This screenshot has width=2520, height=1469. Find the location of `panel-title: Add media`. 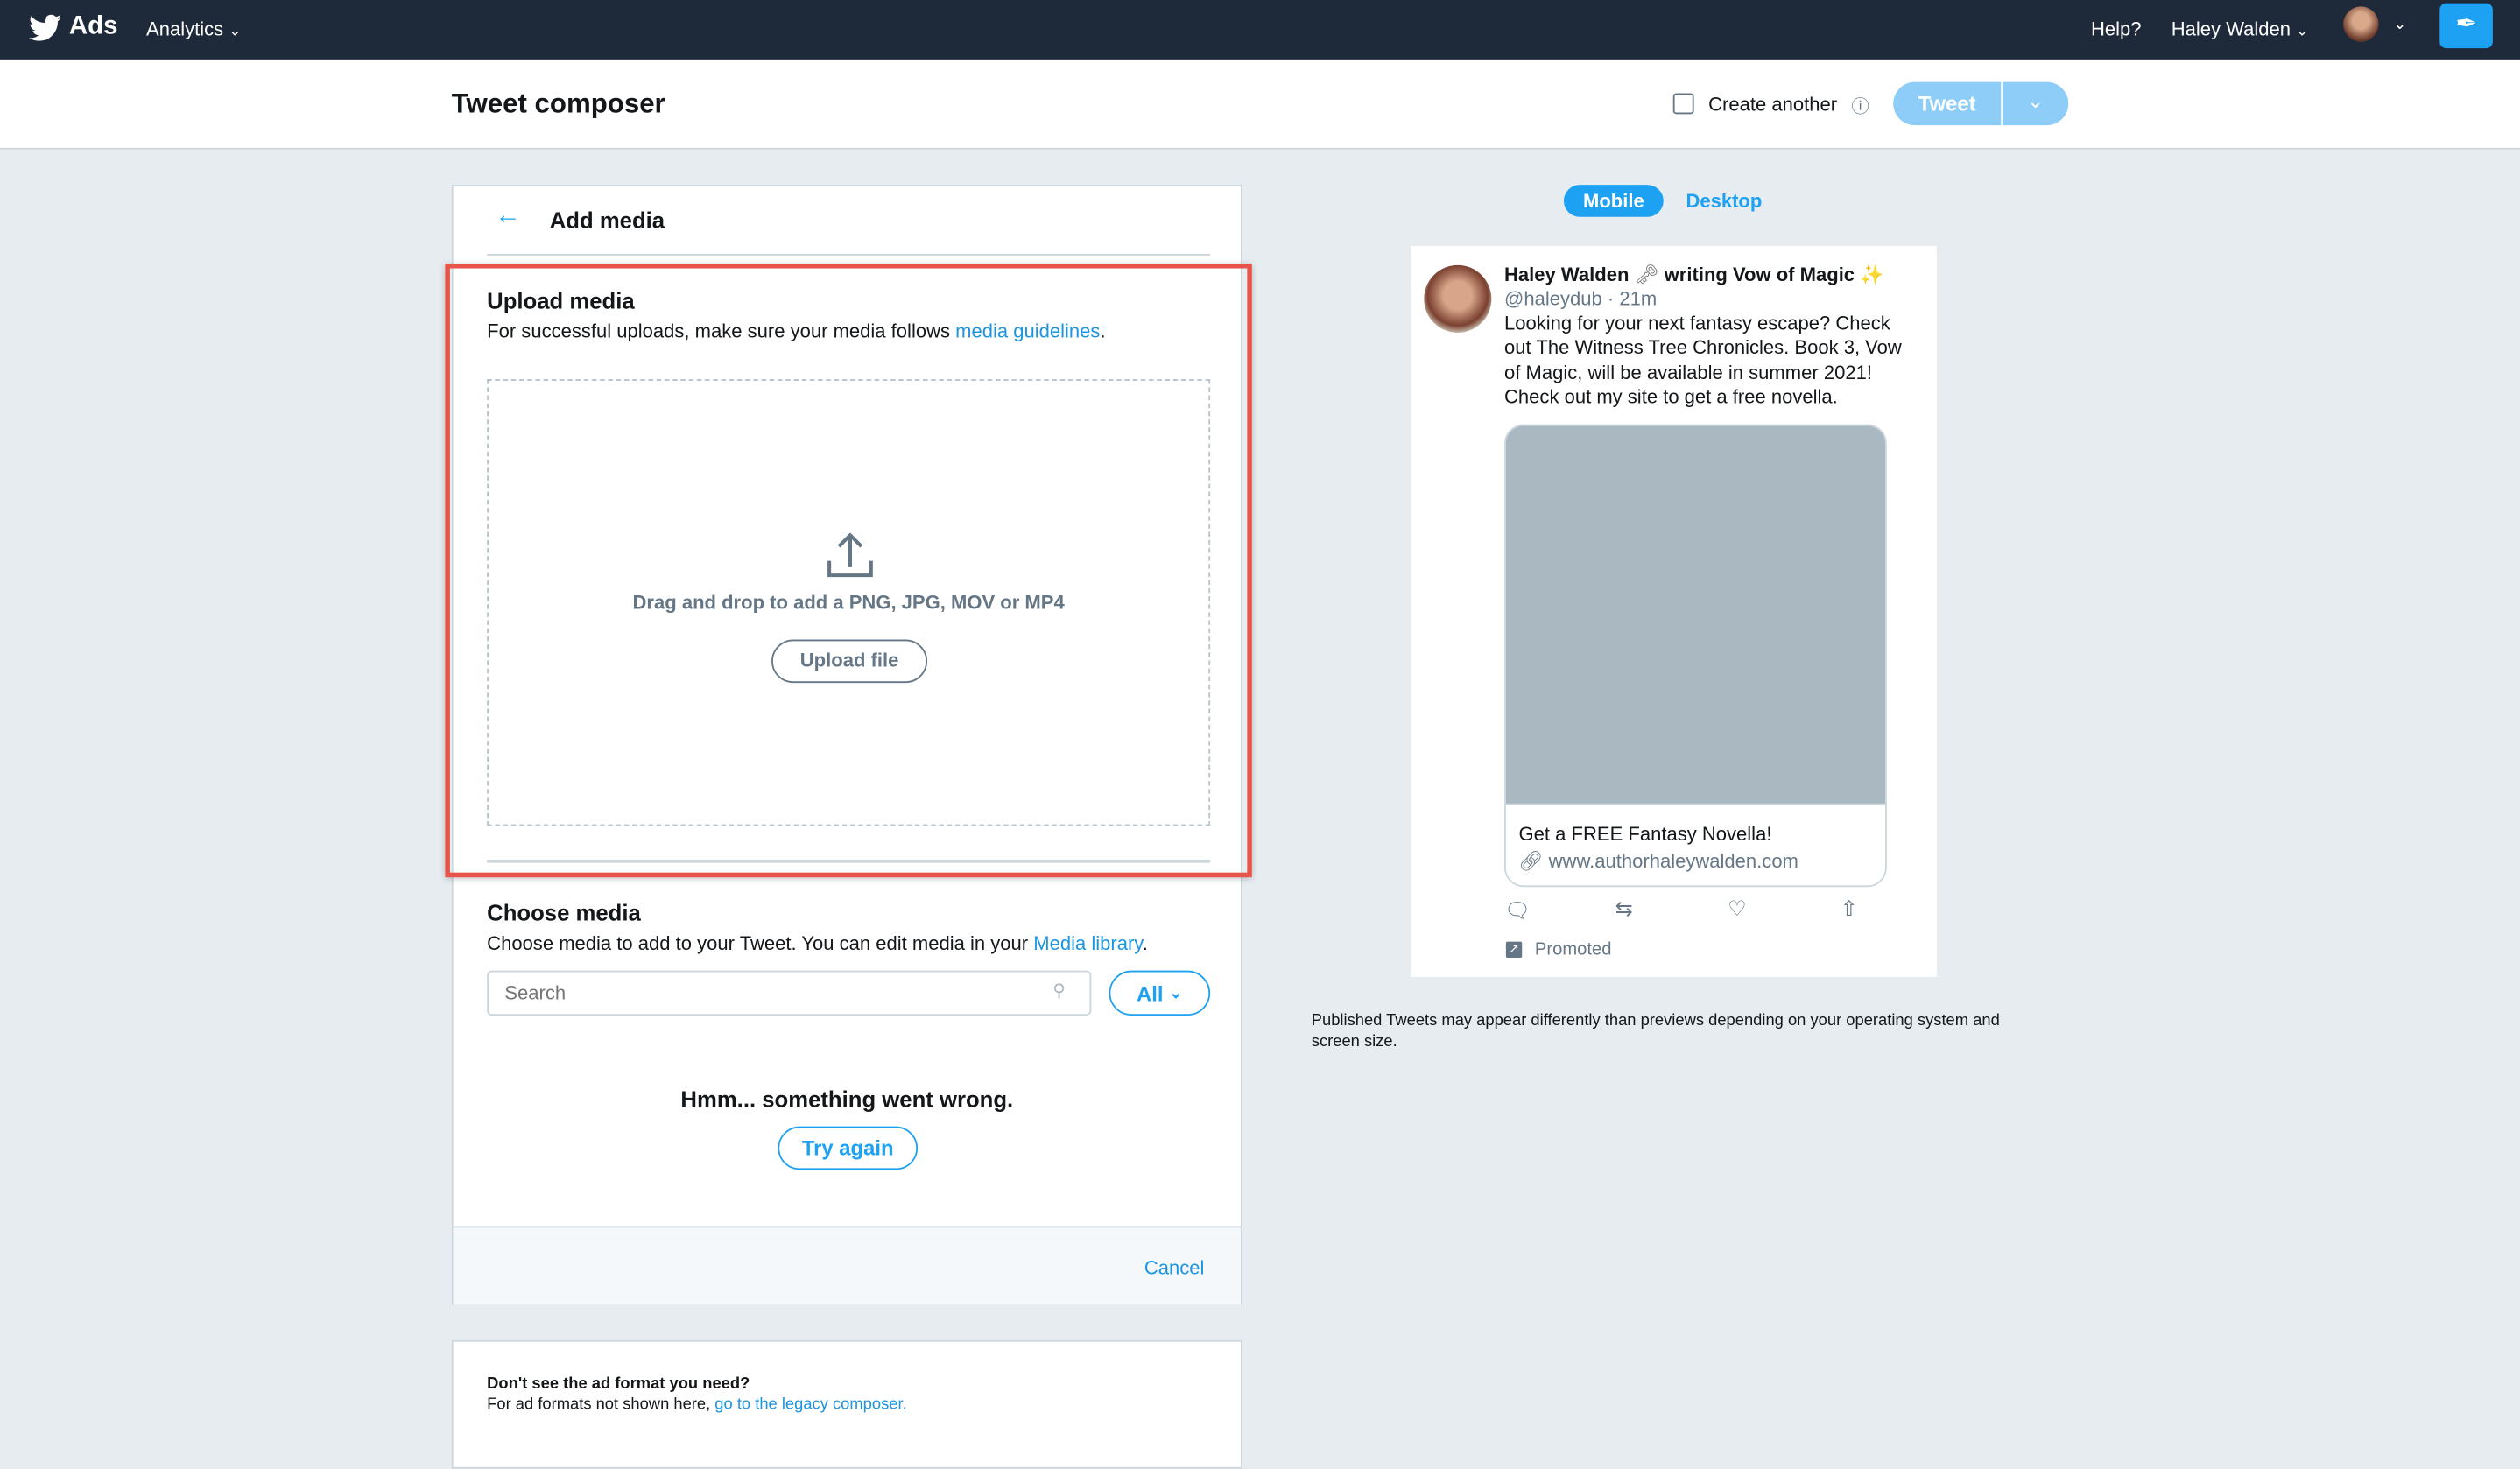

panel-title: Add media is located at coordinates (607, 220).